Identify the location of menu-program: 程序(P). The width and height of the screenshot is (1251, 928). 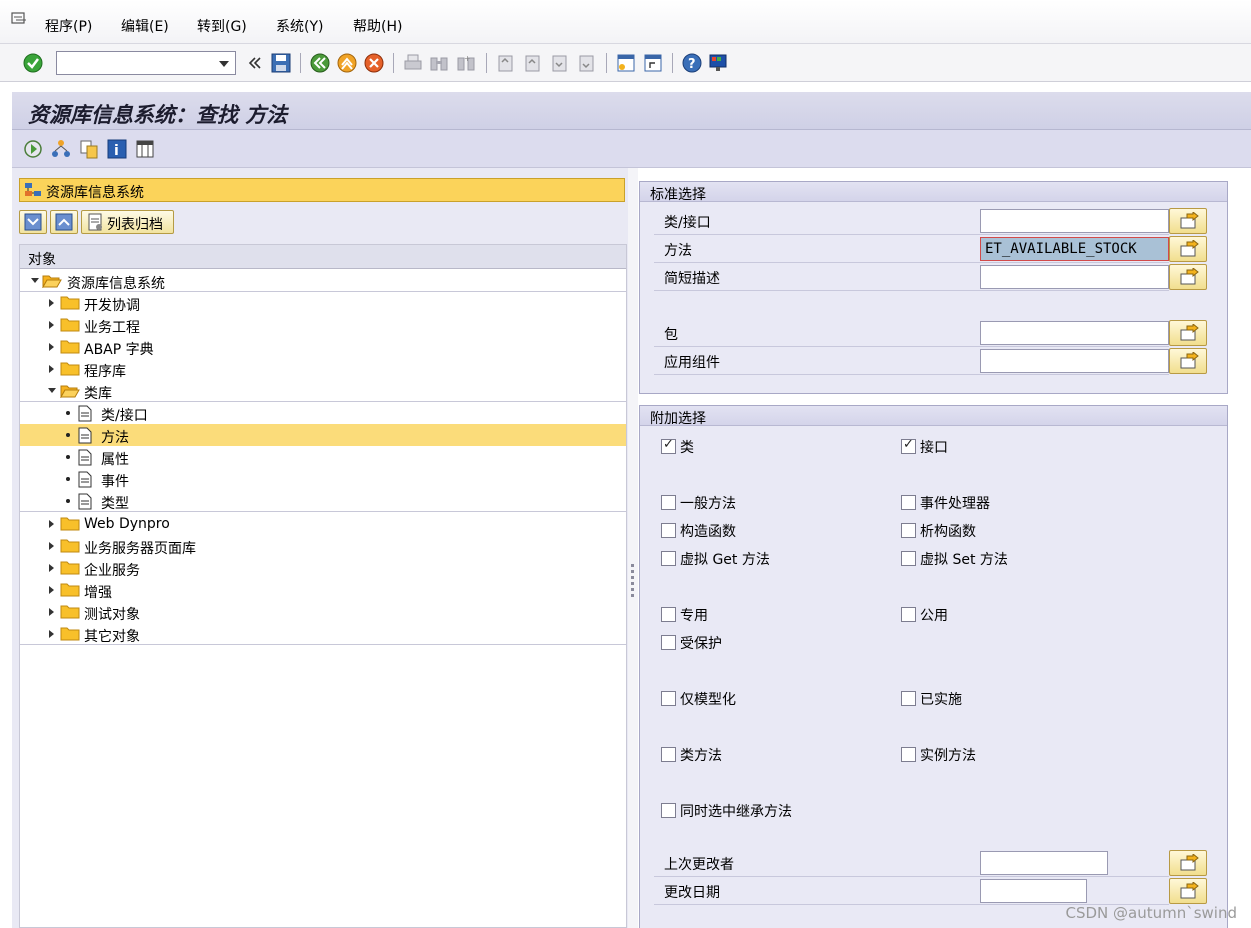
(68, 26).